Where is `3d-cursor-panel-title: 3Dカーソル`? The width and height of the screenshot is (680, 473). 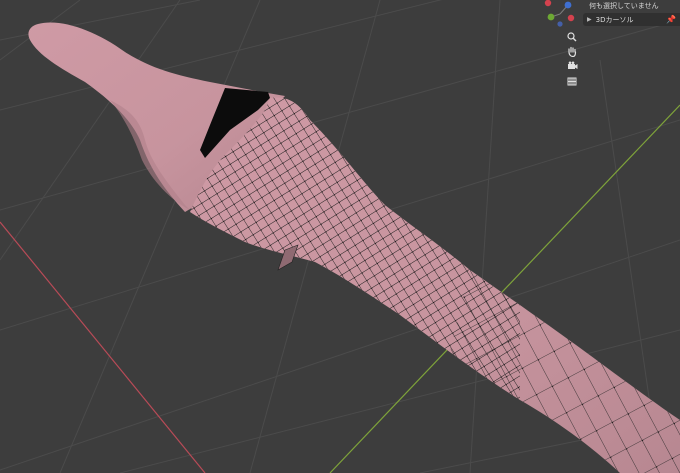
3d-cursor-panel-title: 3Dカーソル is located at coordinates (614, 19).